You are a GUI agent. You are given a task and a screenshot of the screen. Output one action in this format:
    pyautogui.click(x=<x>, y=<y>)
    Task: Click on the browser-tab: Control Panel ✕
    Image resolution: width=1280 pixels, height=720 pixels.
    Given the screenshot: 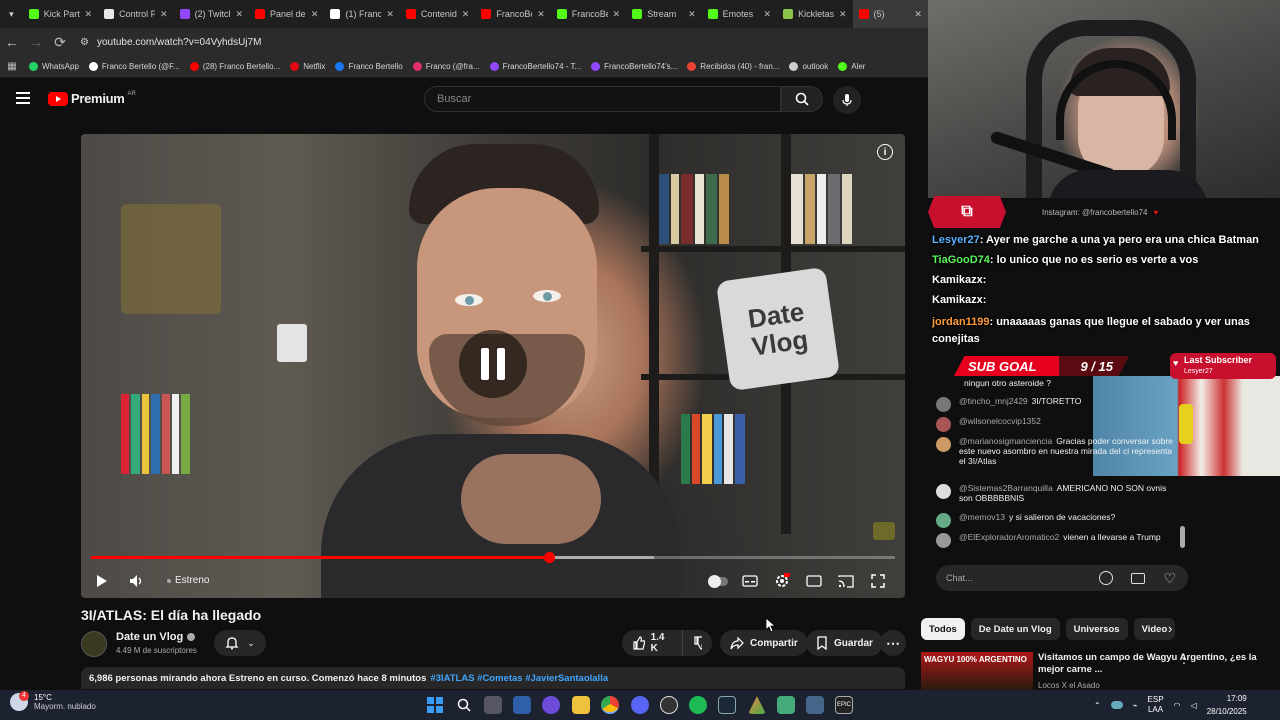 What is the action you would take?
    pyautogui.click(x=135, y=14)
    